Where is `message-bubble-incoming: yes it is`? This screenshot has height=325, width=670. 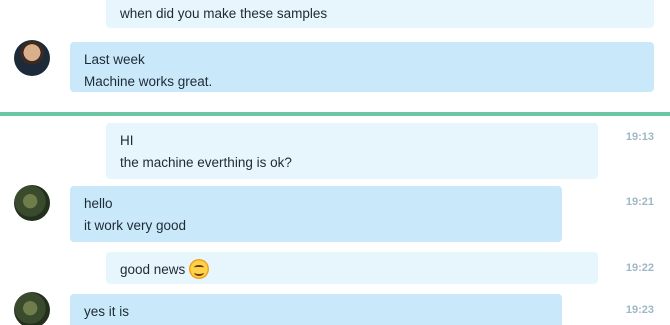
message-bubble-incoming: yes it is is located at coordinates (316, 309).